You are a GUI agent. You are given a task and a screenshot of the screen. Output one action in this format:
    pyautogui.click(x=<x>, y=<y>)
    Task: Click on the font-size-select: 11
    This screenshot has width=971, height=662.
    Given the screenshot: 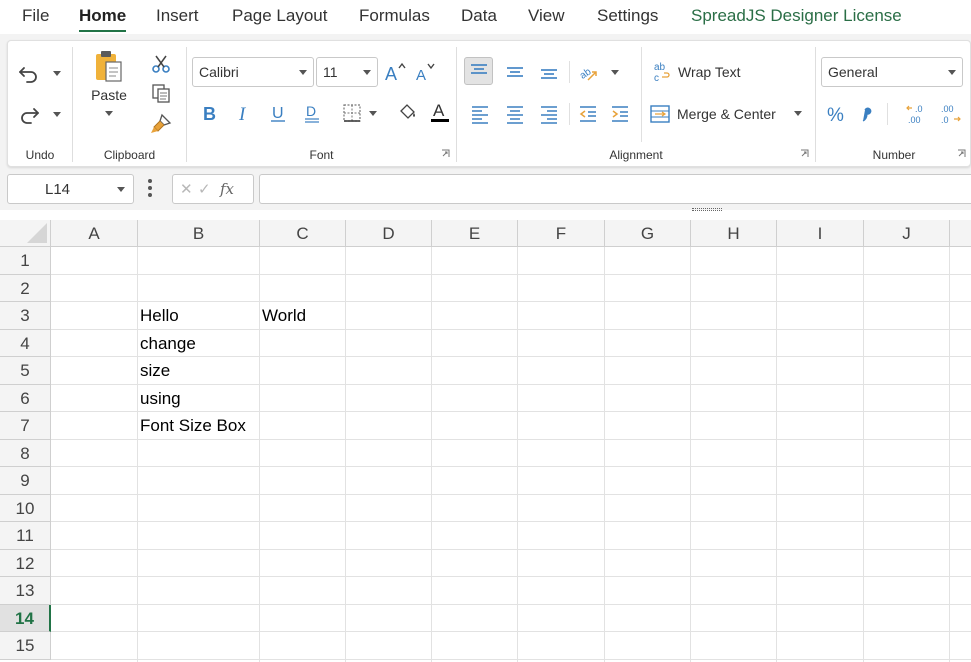 What is the action you would take?
    pyautogui.click(x=347, y=72)
    